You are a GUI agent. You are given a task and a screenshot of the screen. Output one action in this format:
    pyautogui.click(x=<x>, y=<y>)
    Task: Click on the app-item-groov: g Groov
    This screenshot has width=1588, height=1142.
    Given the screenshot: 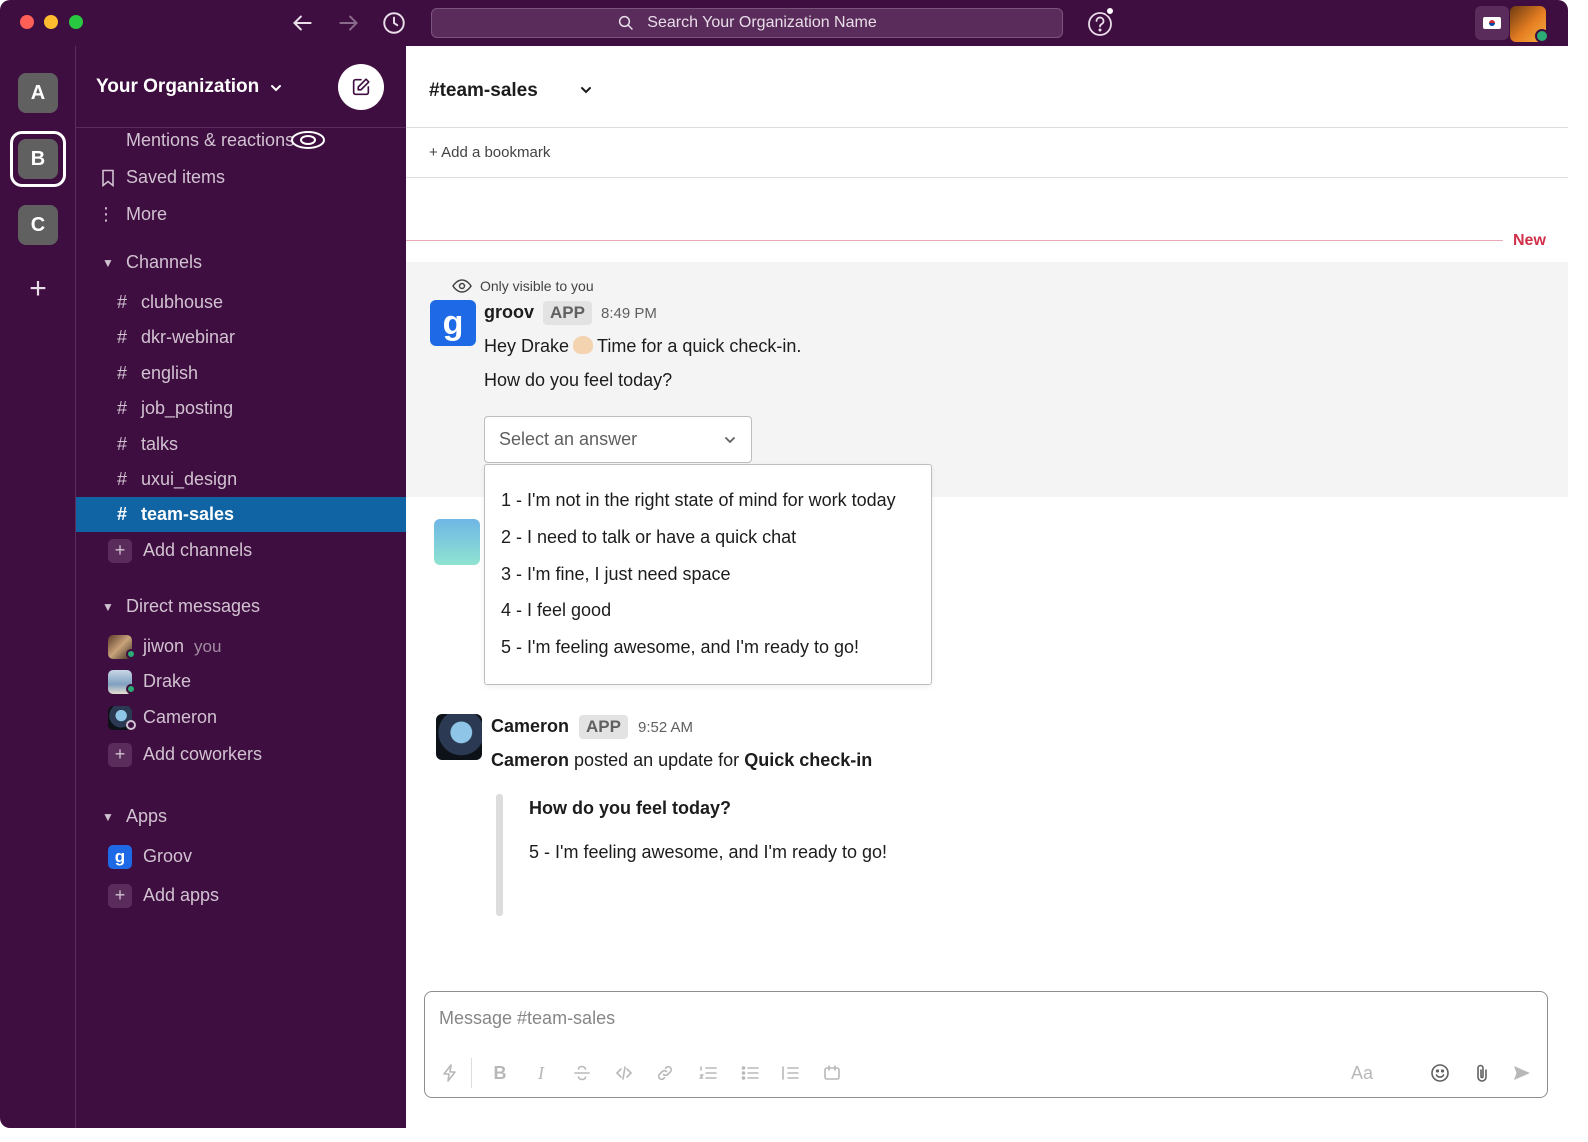 What is the action you would take?
    pyautogui.click(x=241, y=856)
    